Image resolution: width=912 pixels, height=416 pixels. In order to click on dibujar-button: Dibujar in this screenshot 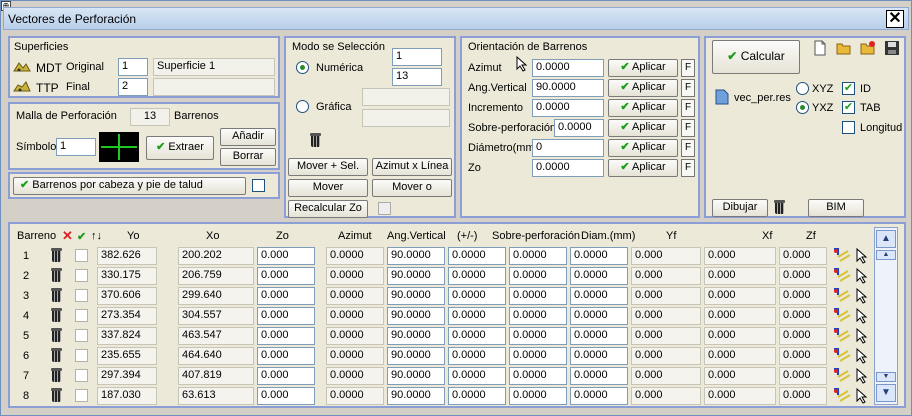, I will do `click(740, 208)`.